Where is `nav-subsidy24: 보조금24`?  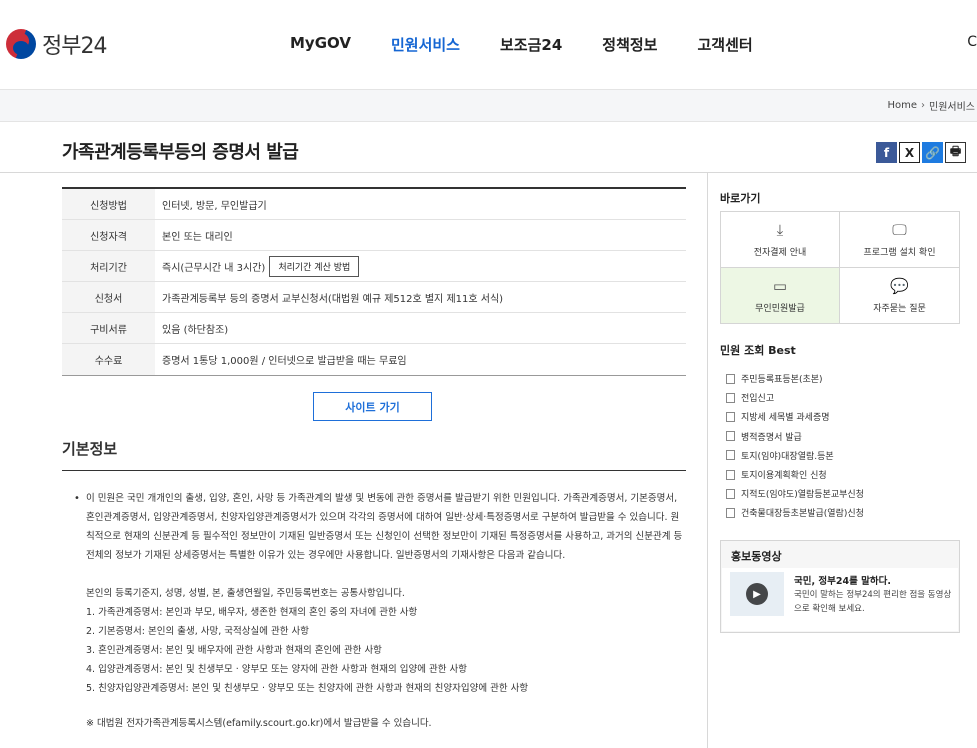 nav-subsidy24: 보조금24 is located at coordinates (531, 44).